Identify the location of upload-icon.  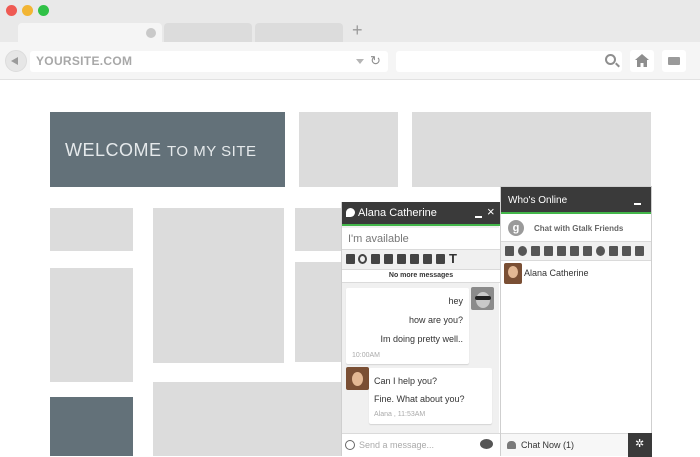
(401, 259).